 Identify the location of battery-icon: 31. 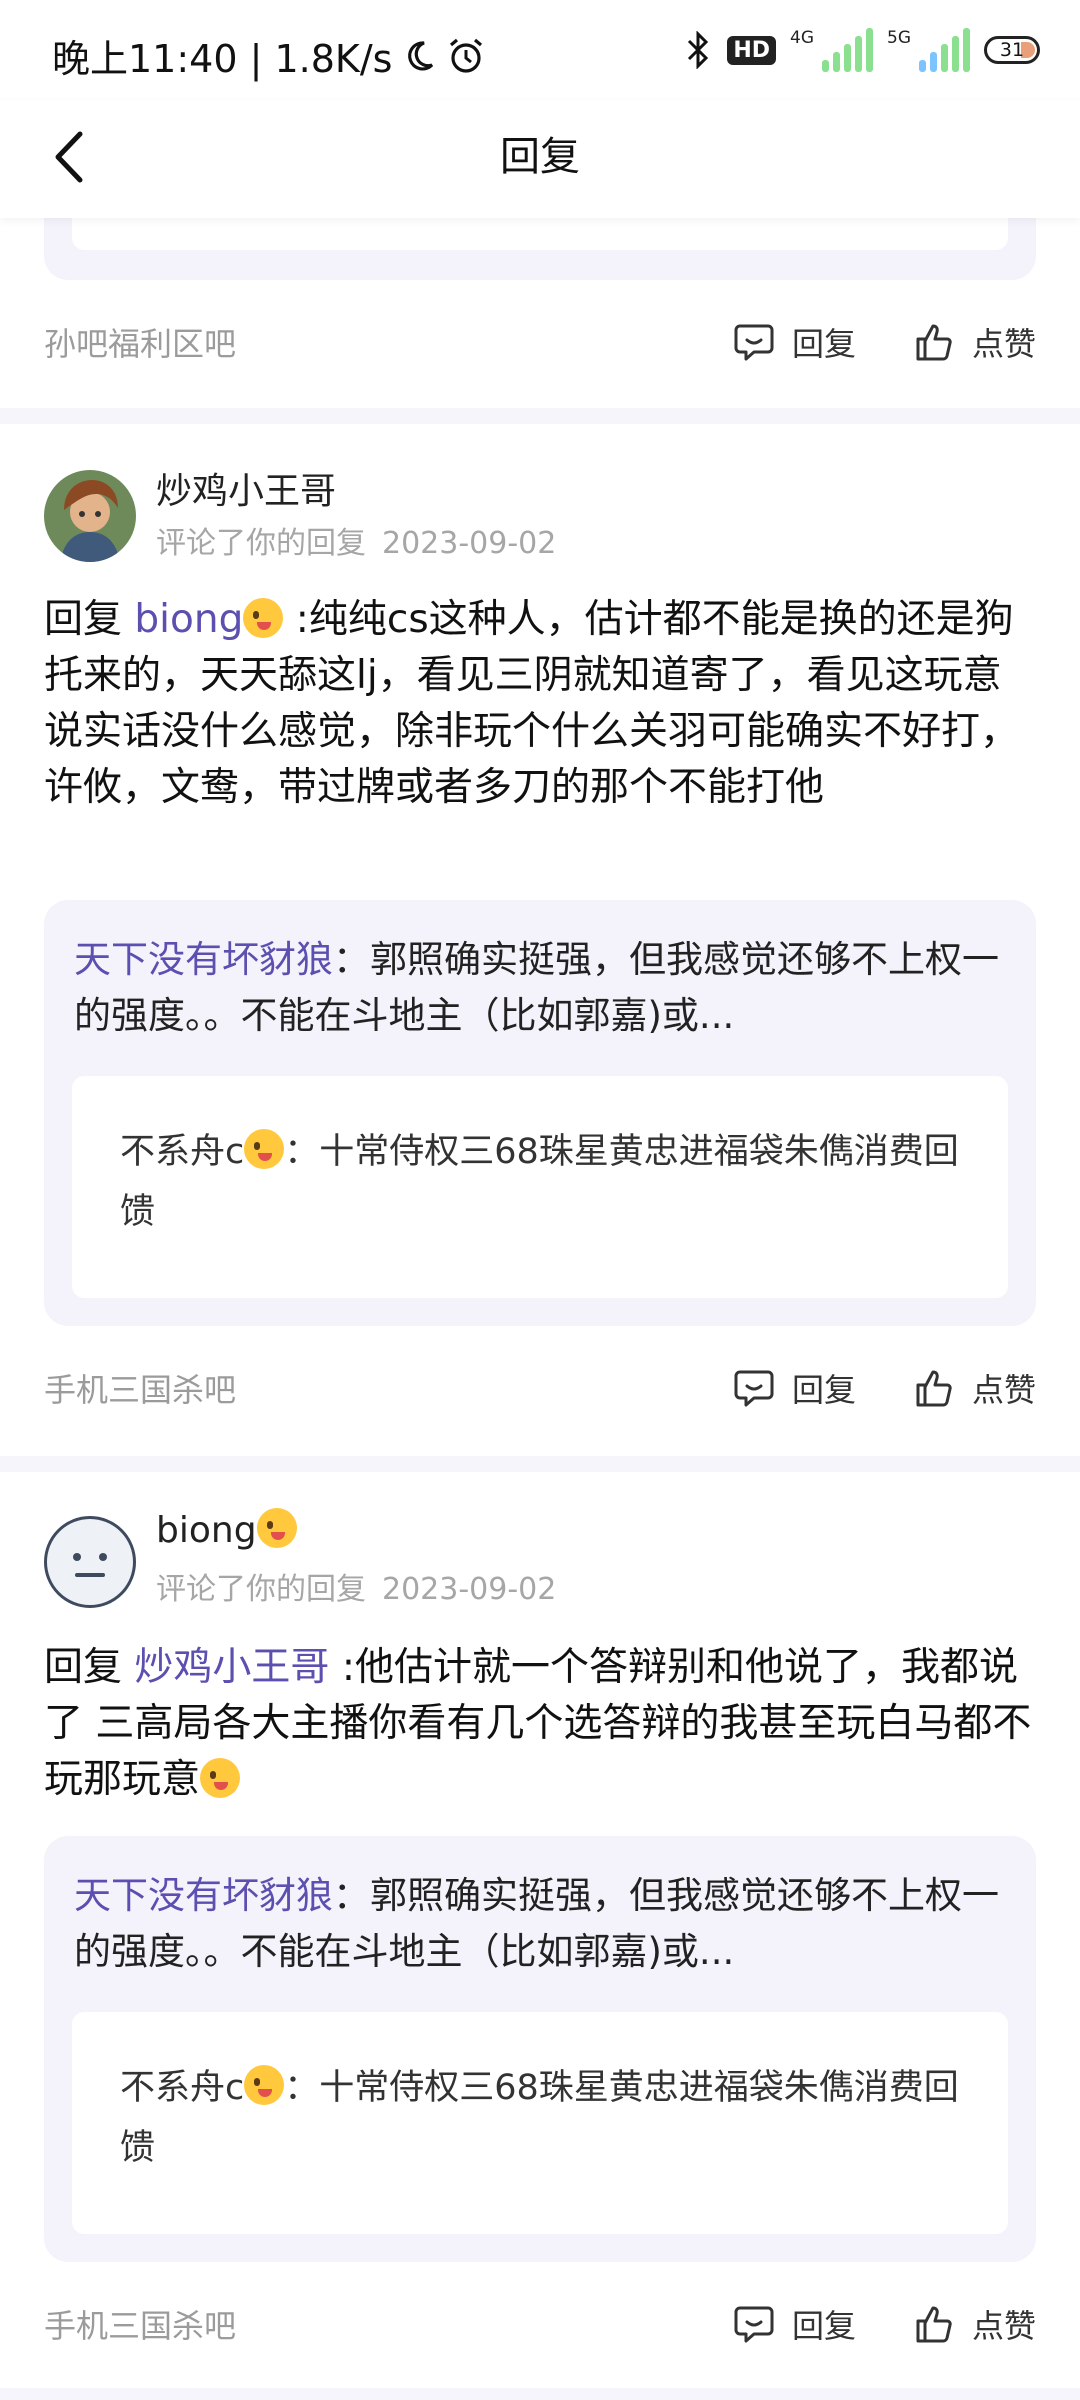
(1012, 50).